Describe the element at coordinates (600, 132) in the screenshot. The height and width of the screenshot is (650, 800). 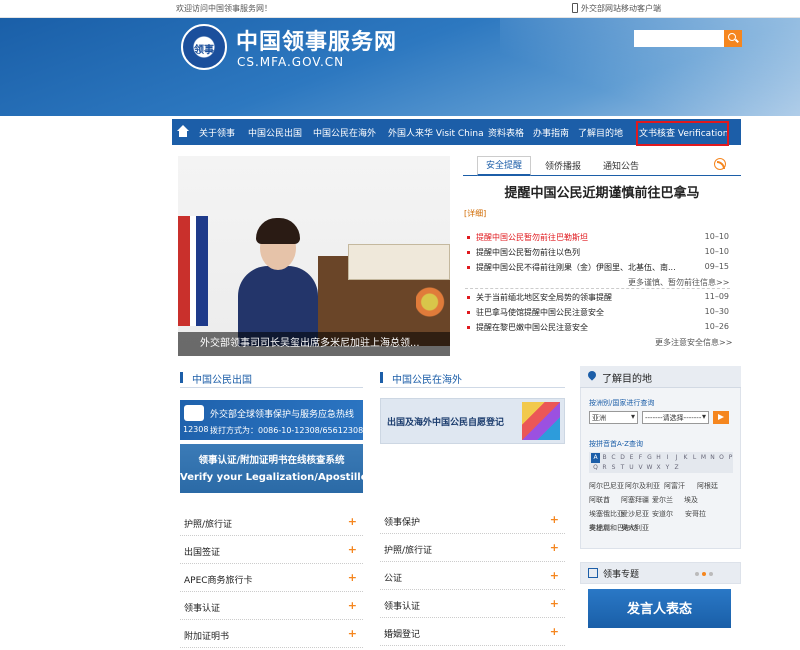
I see `nav-item-destination: 了解目的地` at that location.